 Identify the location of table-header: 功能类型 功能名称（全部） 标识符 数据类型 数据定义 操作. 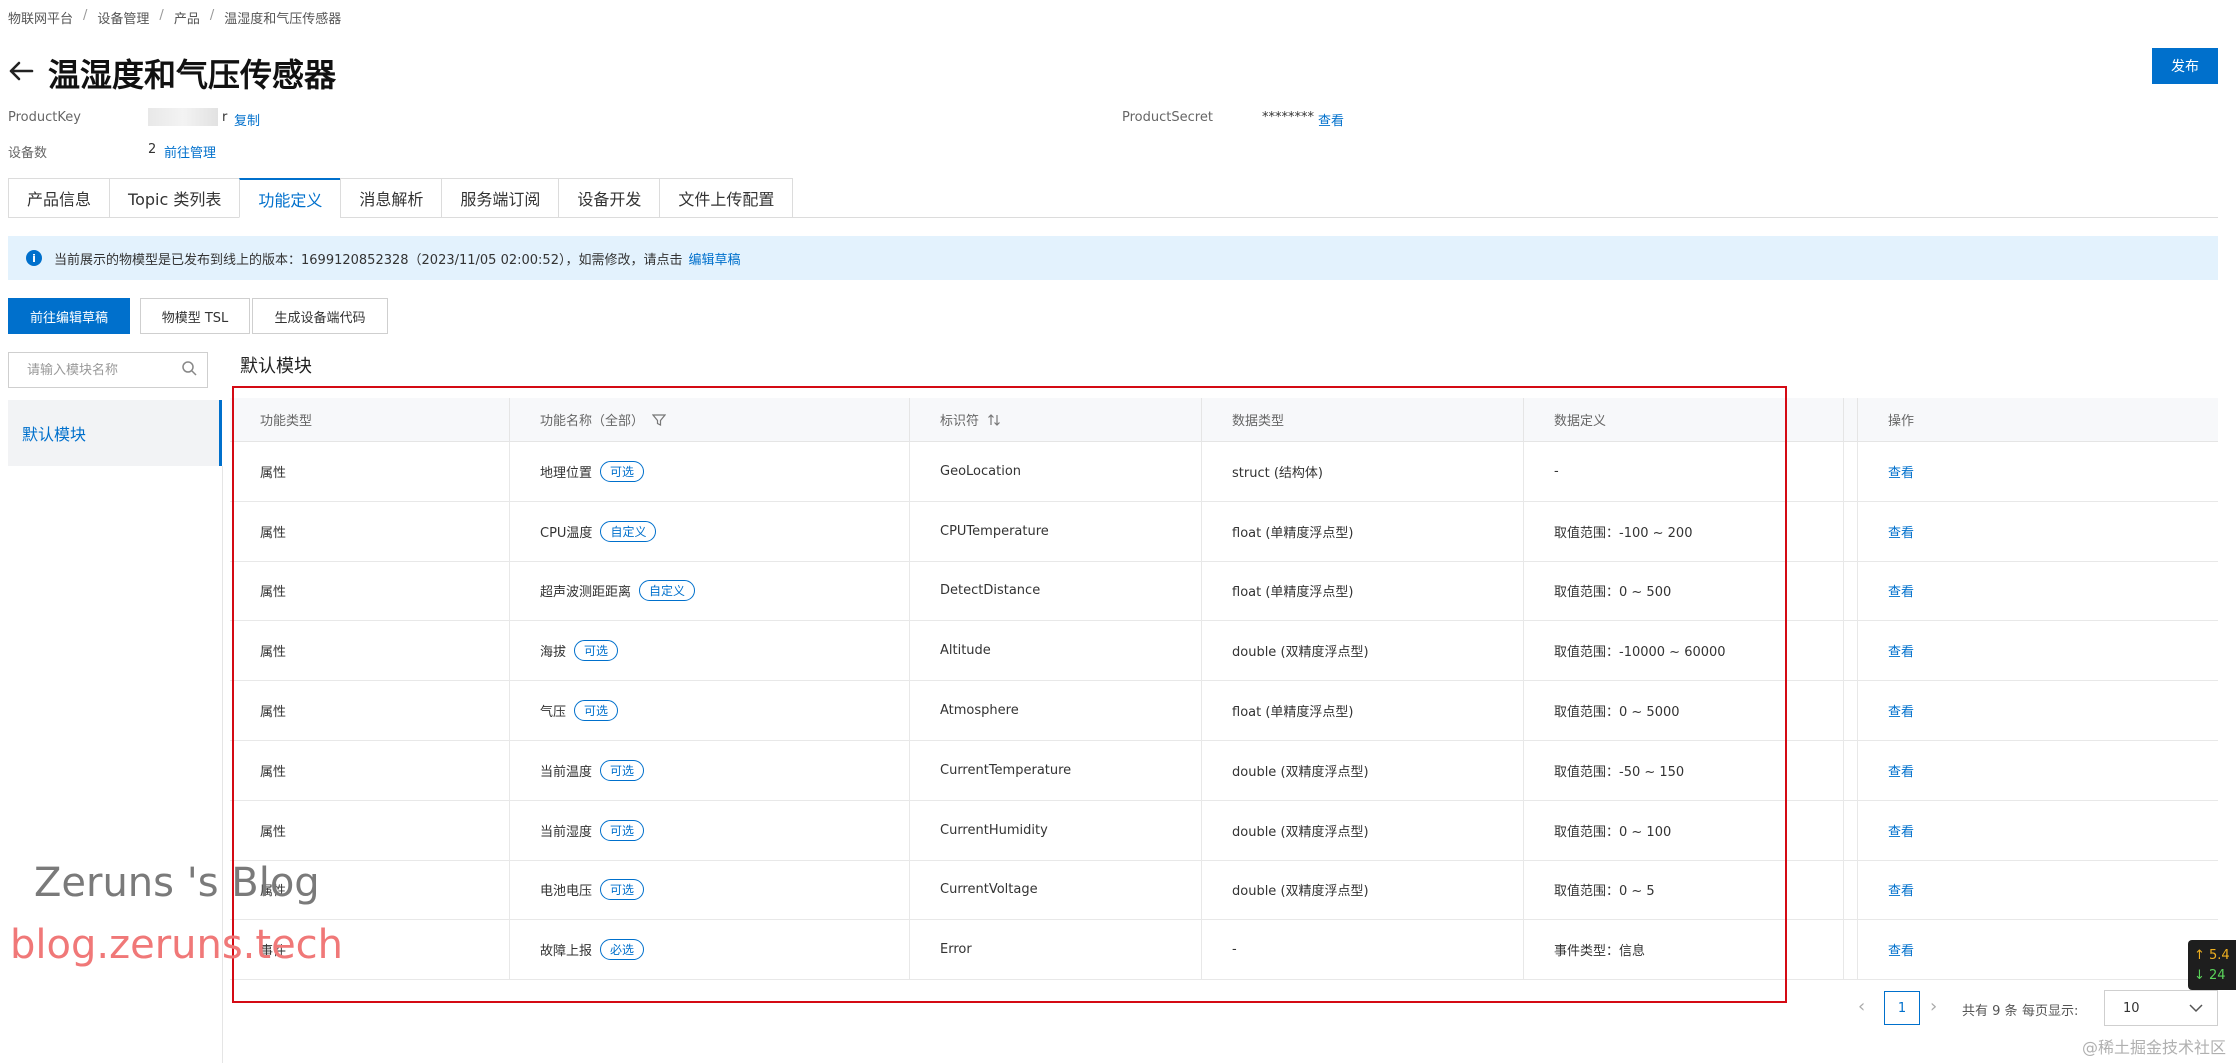
(1224, 420).